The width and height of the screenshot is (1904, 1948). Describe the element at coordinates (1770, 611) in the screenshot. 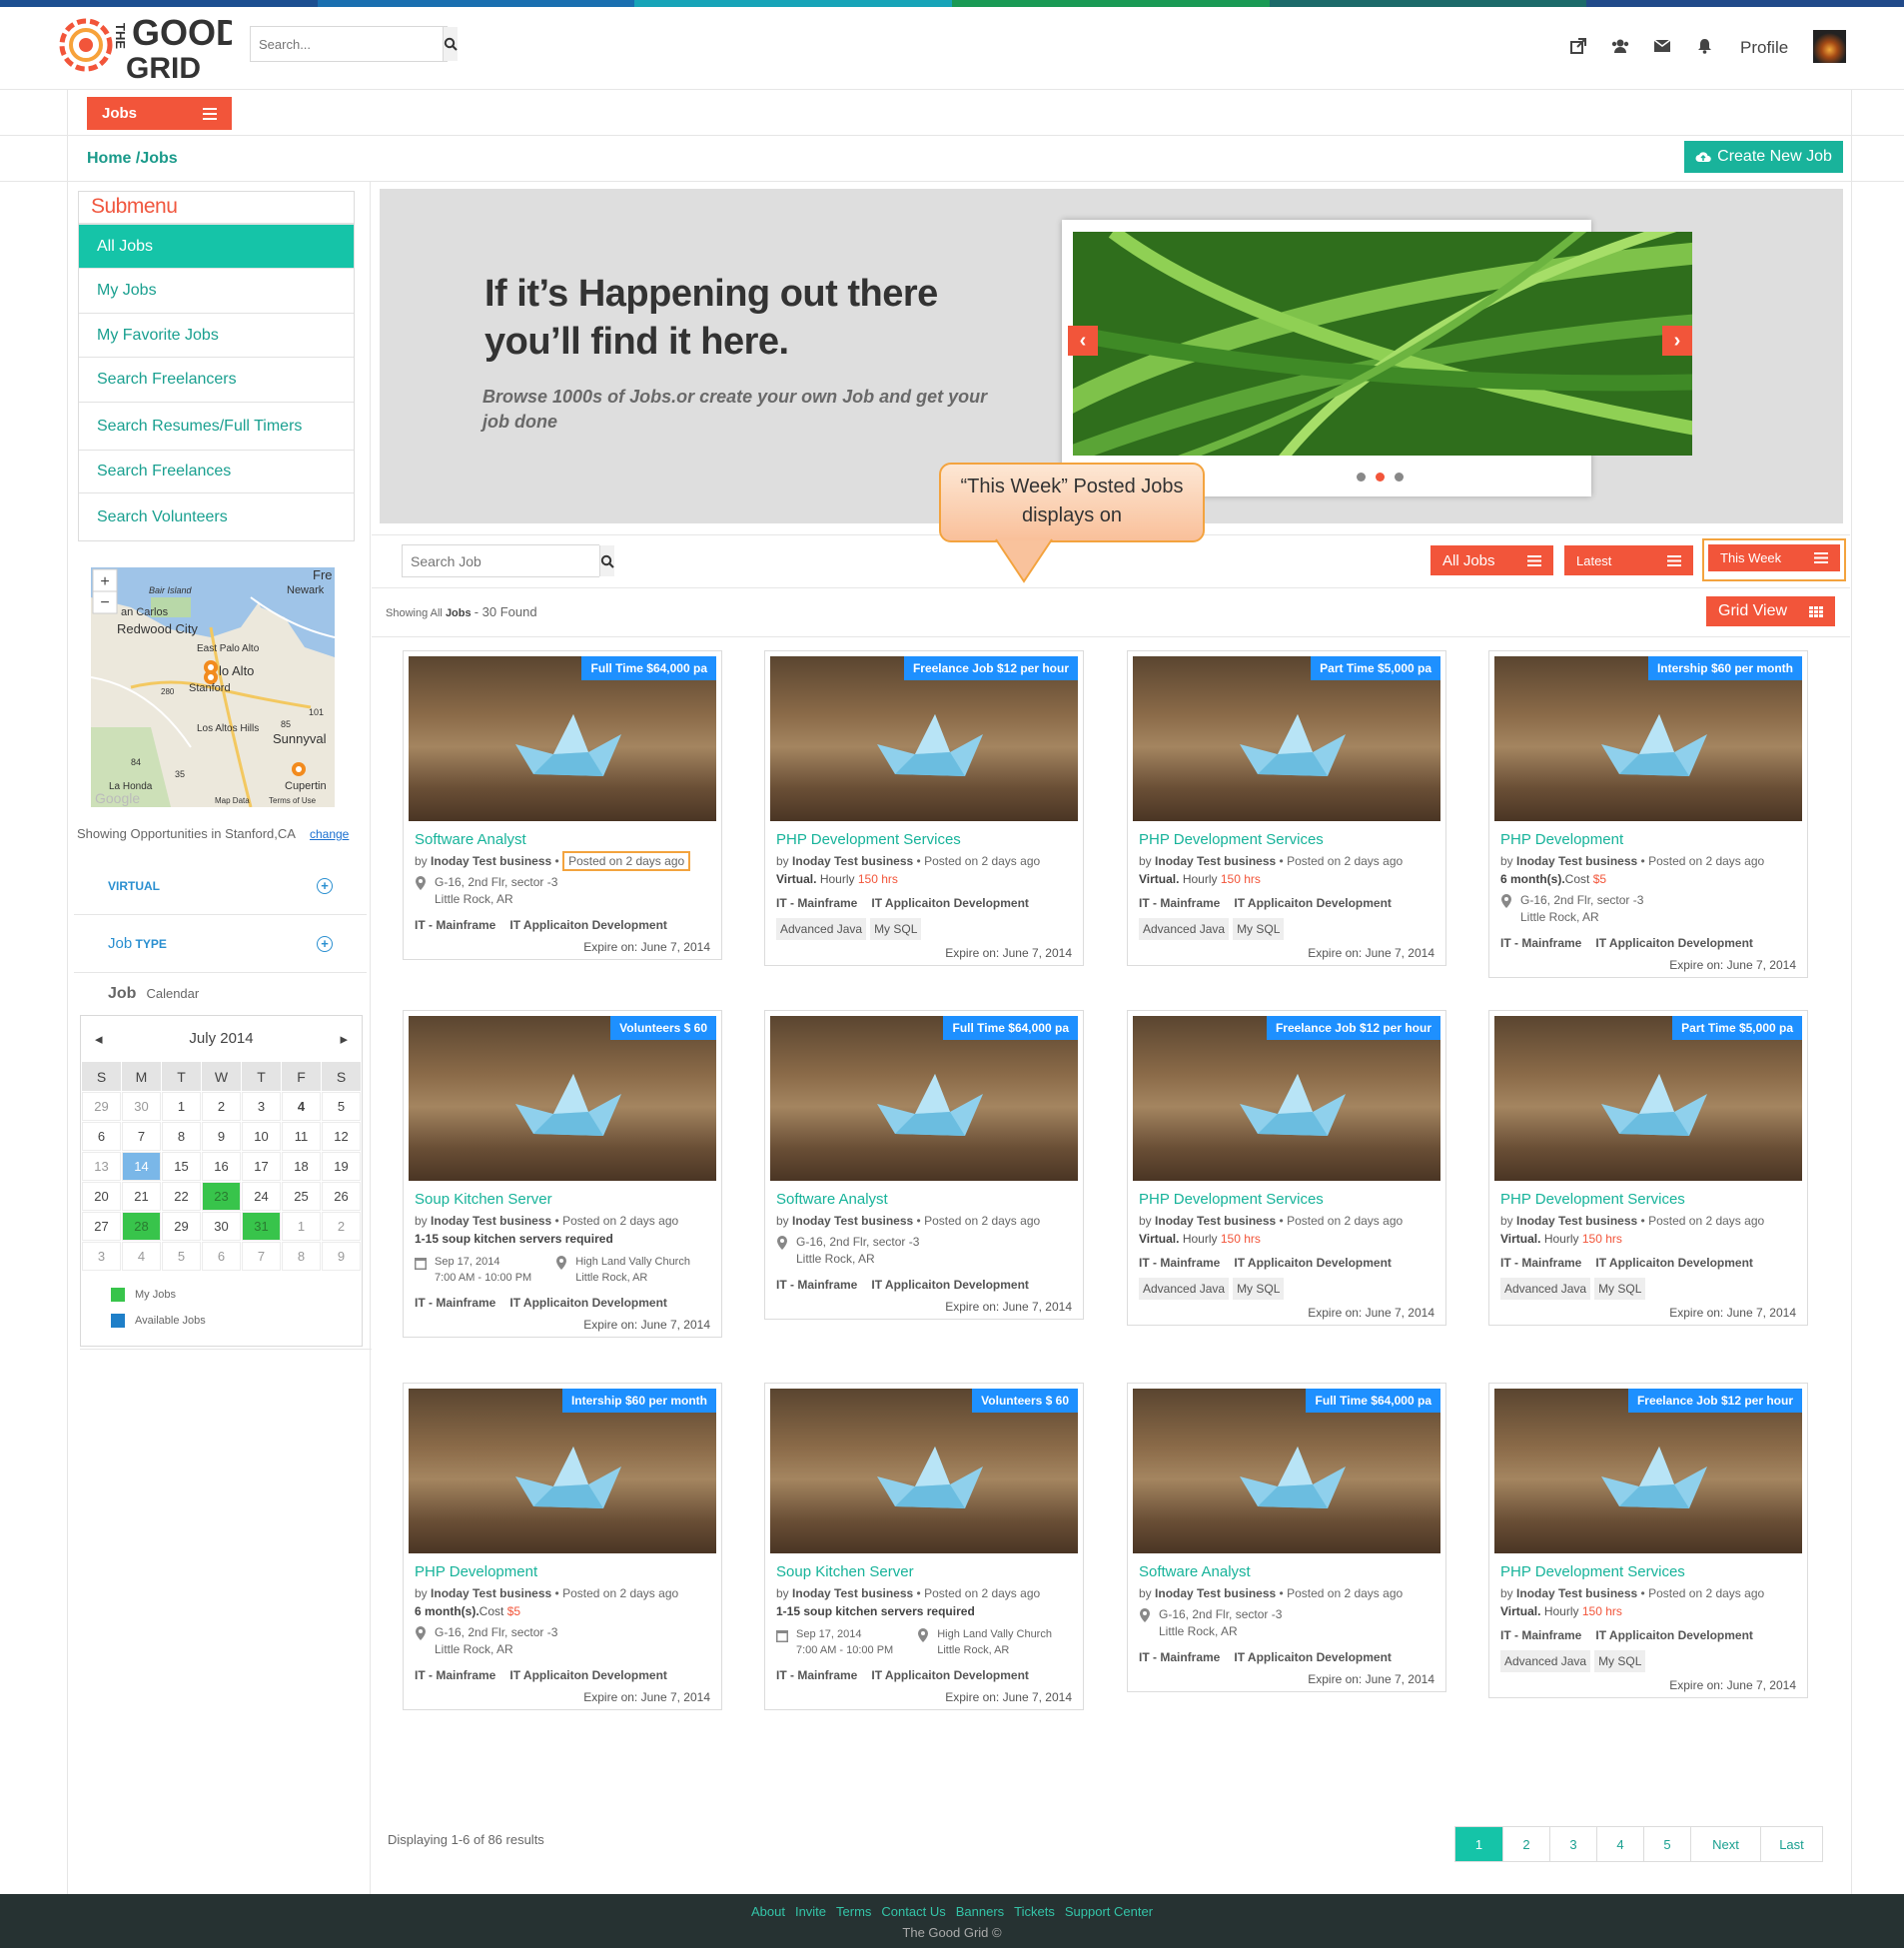

I see `grid-view-button: Grid View` at that location.